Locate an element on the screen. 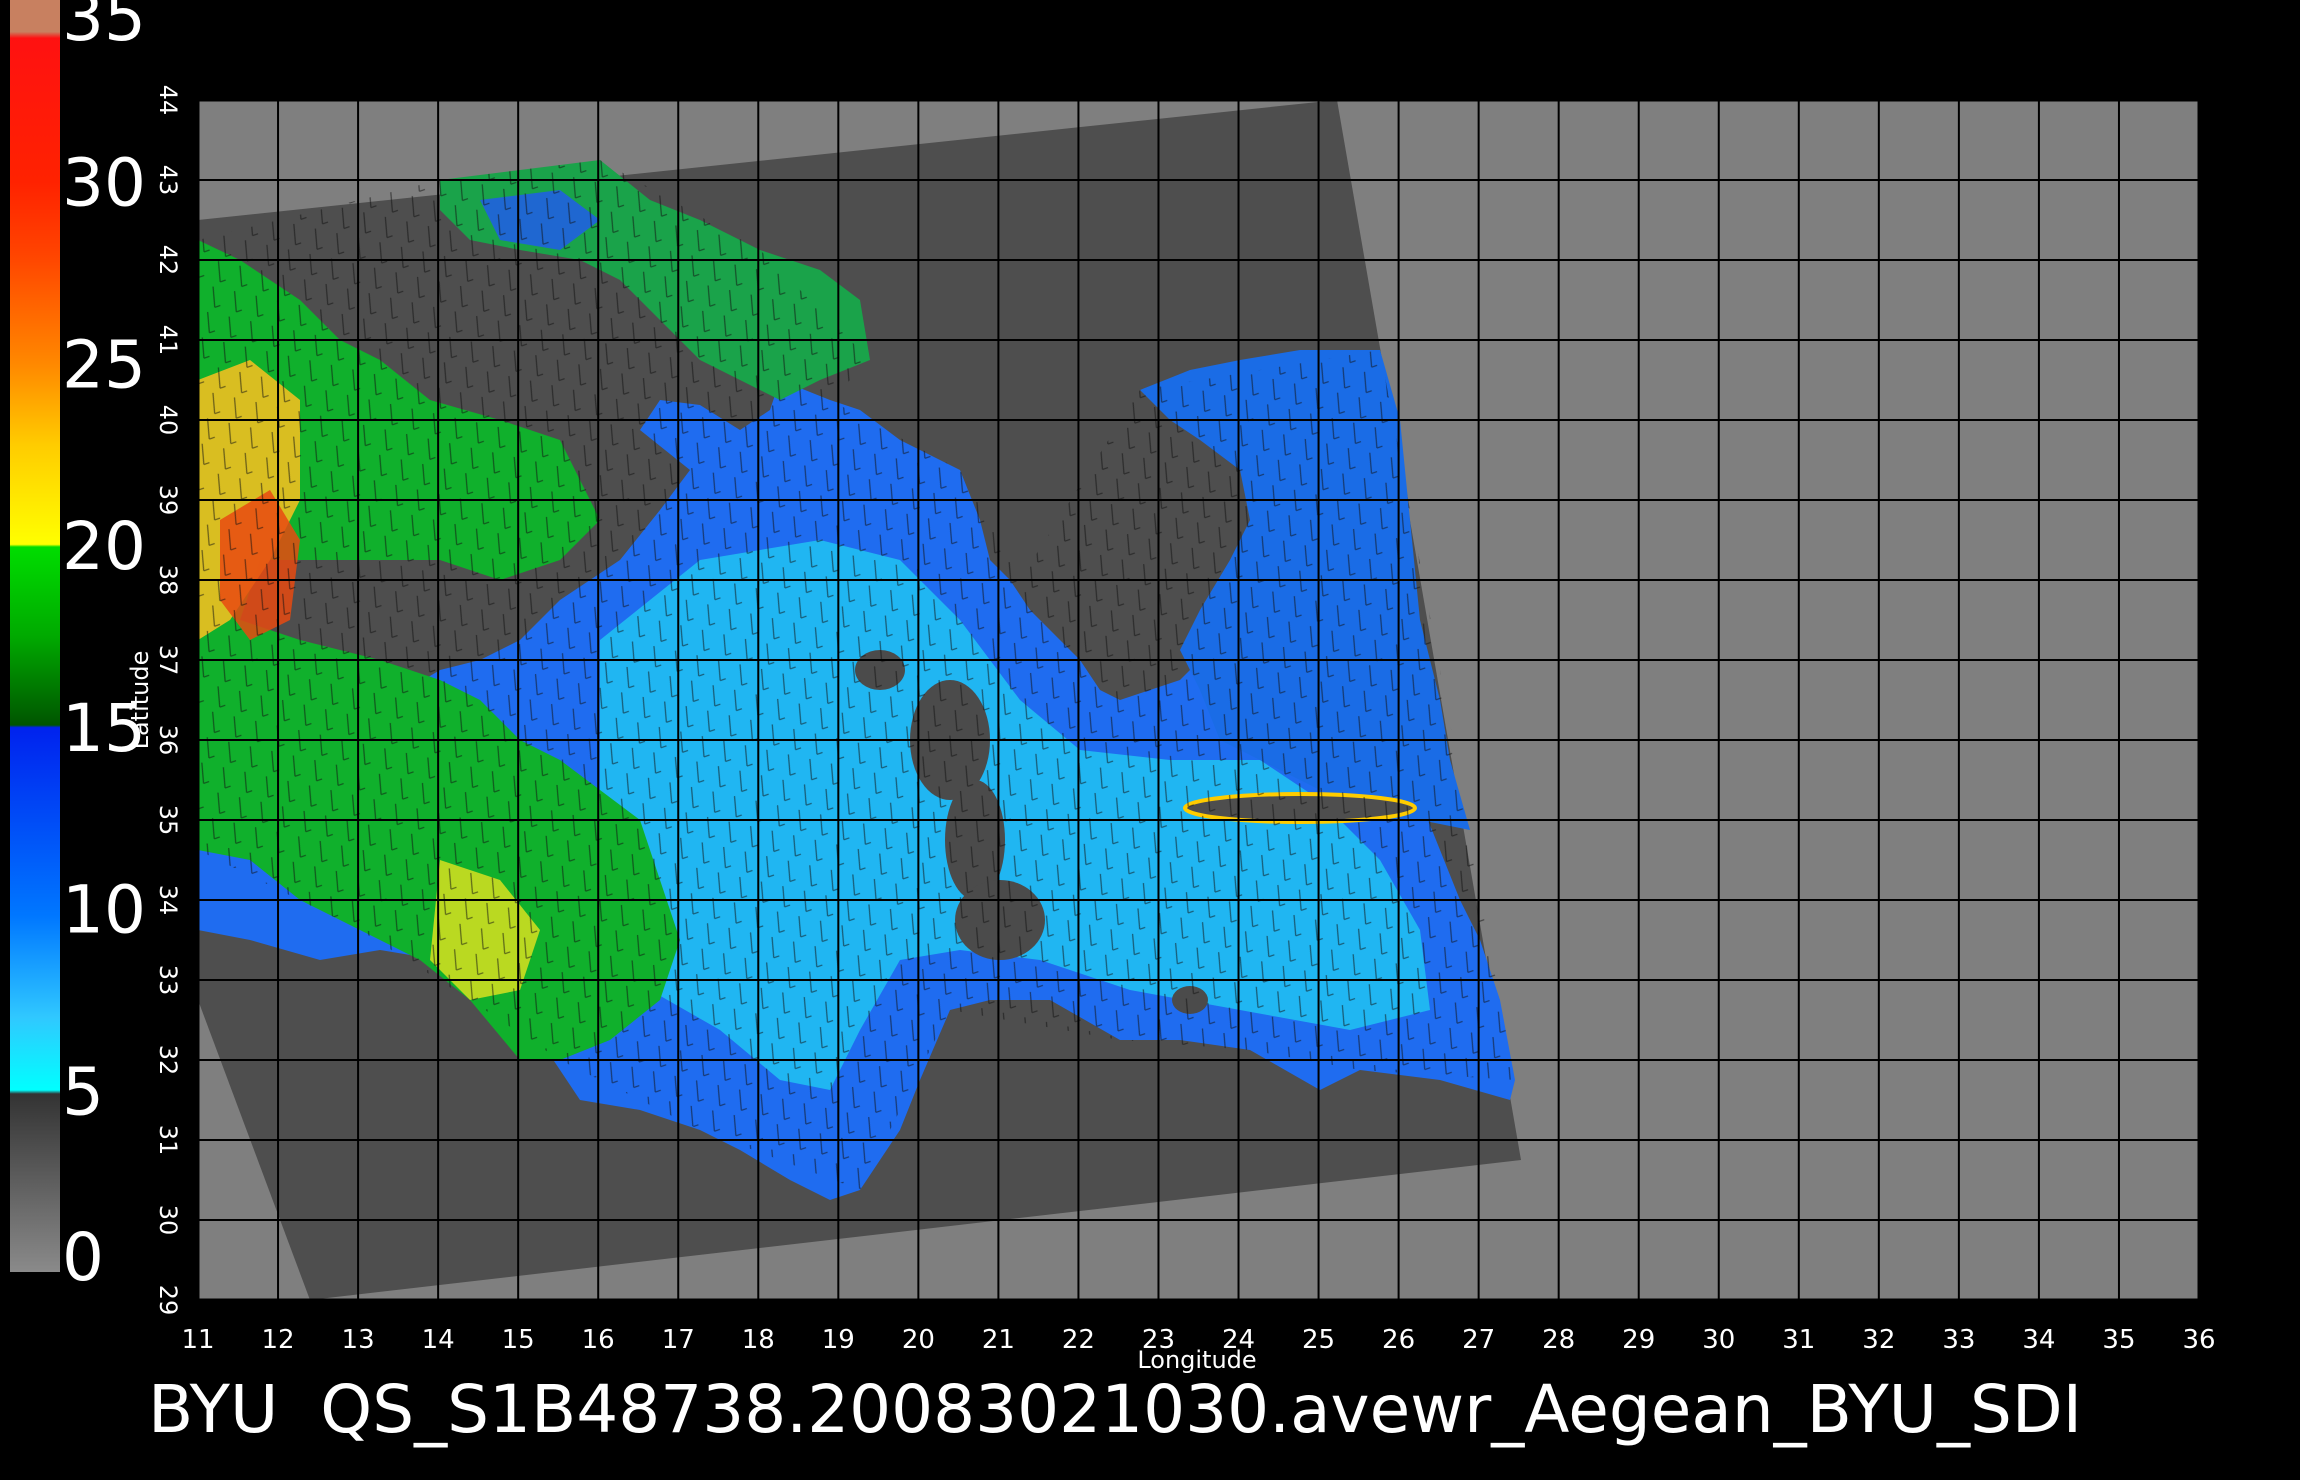 The width and height of the screenshot is (2300, 1480). colorbar-tick-label: 20 is located at coordinates (104, 546).